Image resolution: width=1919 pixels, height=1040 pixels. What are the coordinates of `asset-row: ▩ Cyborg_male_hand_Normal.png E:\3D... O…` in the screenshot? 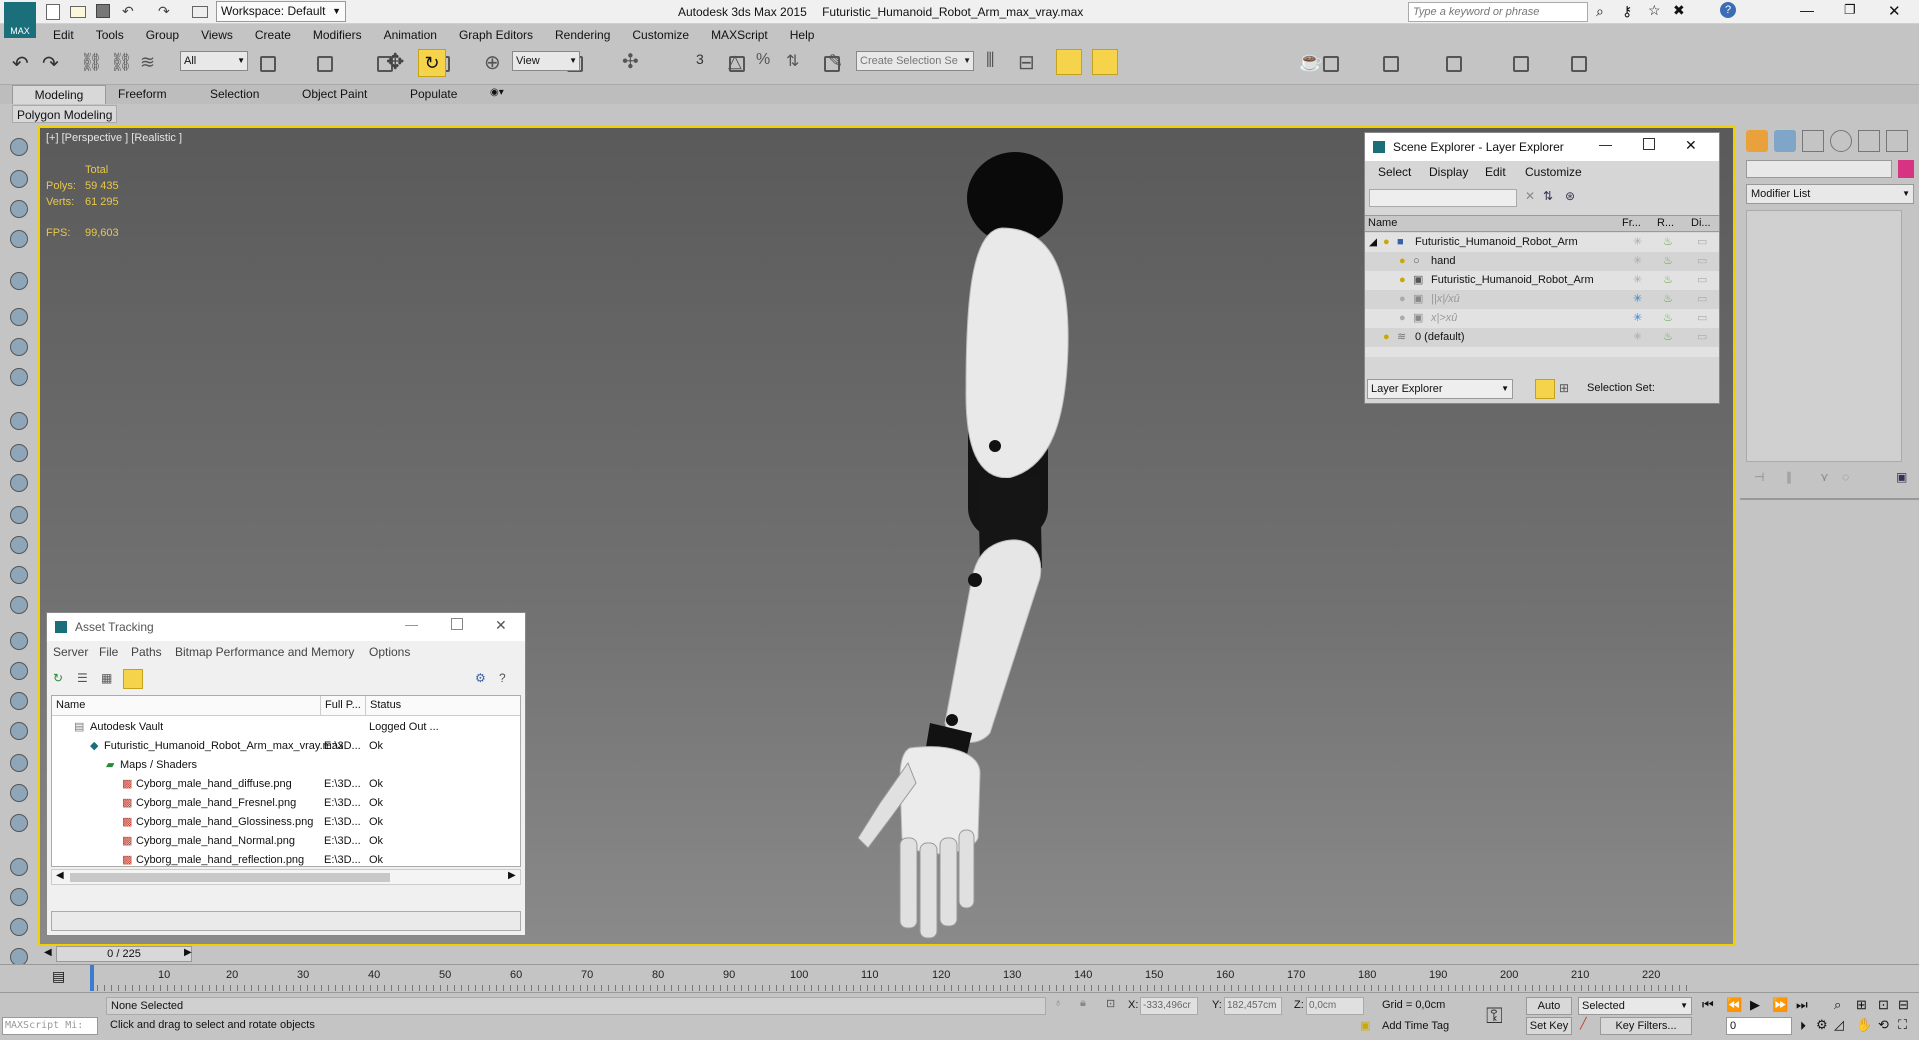 It's located at (286, 841).